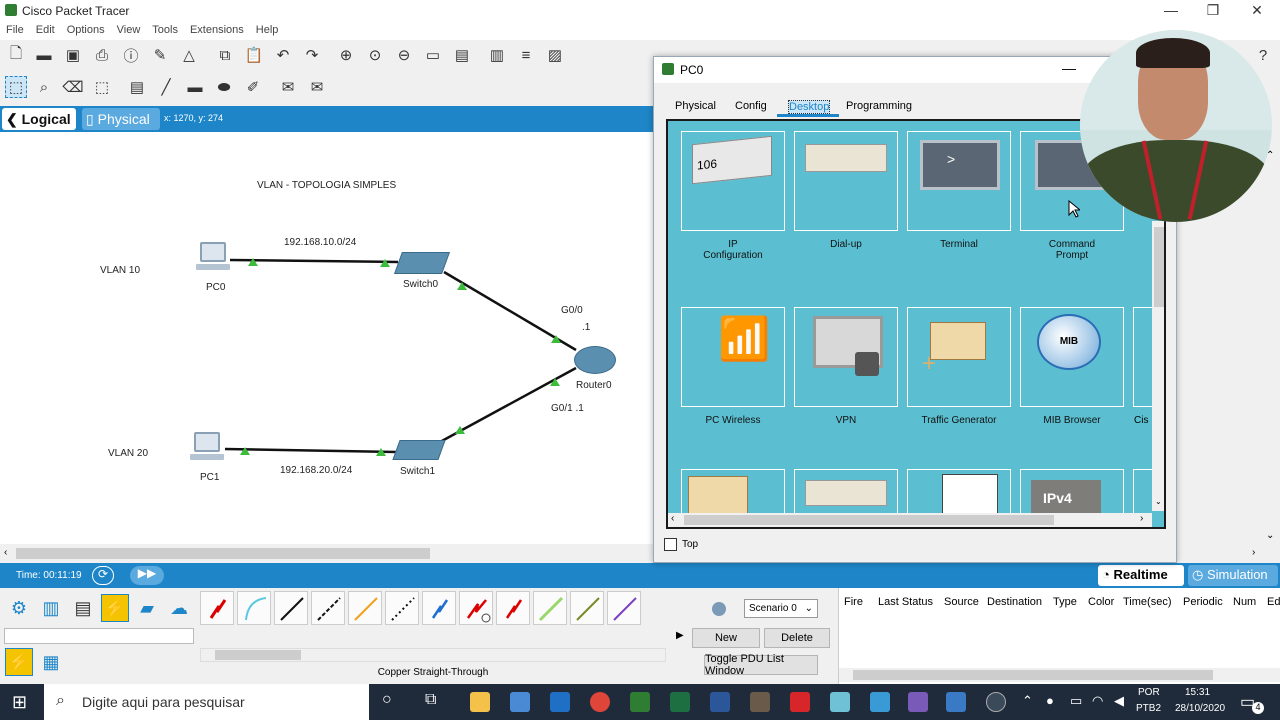  Describe the element at coordinates (147, 575) in the screenshot. I see `fast-forward-icon: ▶▶` at that location.